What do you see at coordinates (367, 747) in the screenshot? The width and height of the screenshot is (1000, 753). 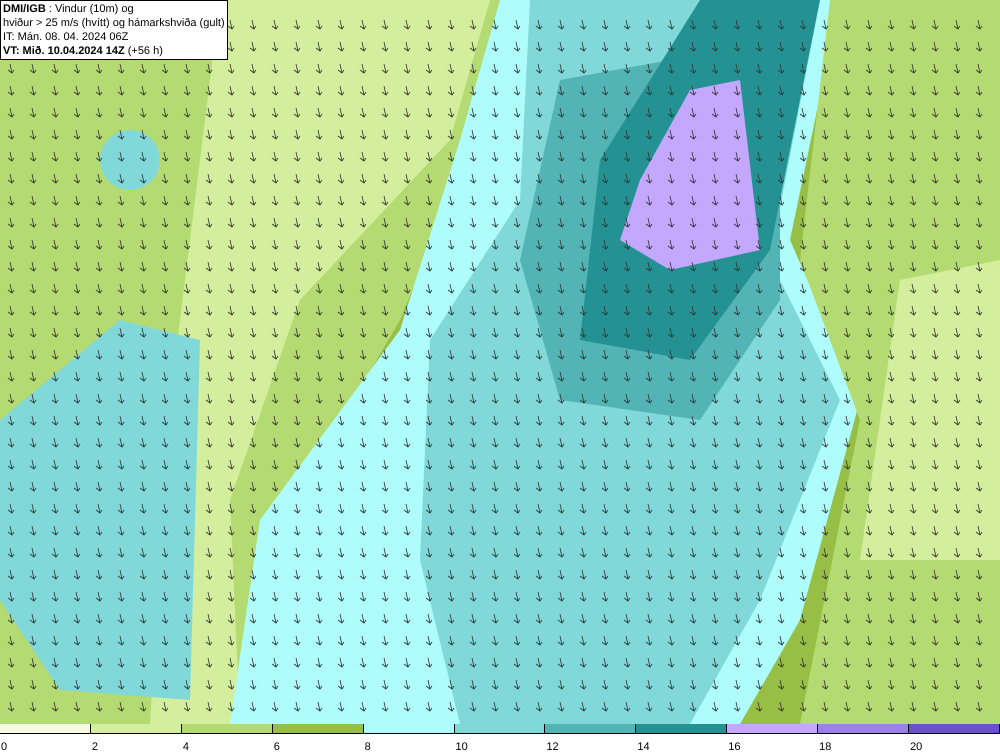 I see `legend-label: 8` at bounding box center [367, 747].